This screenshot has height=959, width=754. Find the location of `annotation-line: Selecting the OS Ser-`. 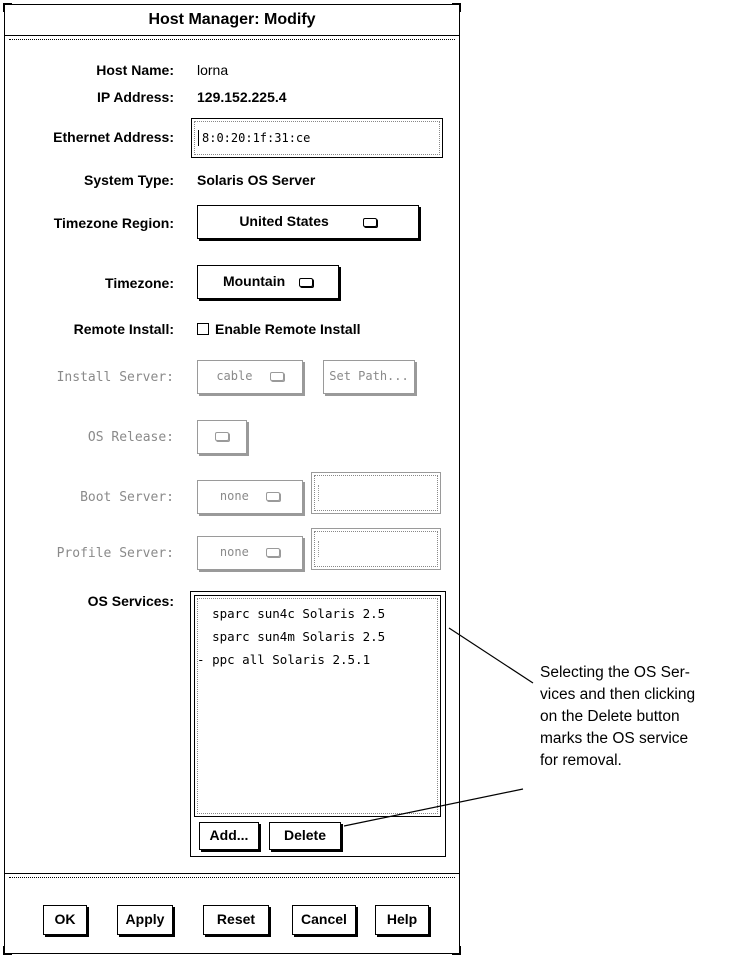

annotation-line: Selecting the OS Ser- is located at coordinates (615, 672).